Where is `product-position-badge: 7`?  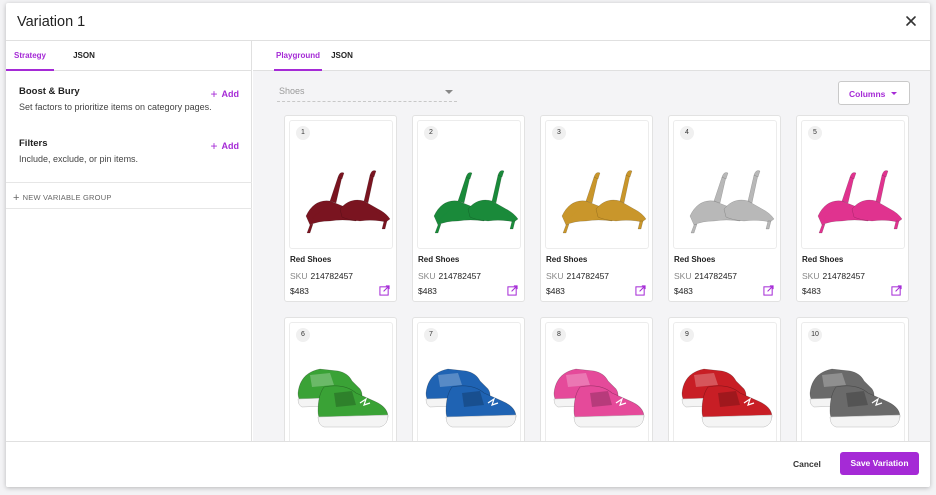
product-position-badge: 7 is located at coordinates (431, 335).